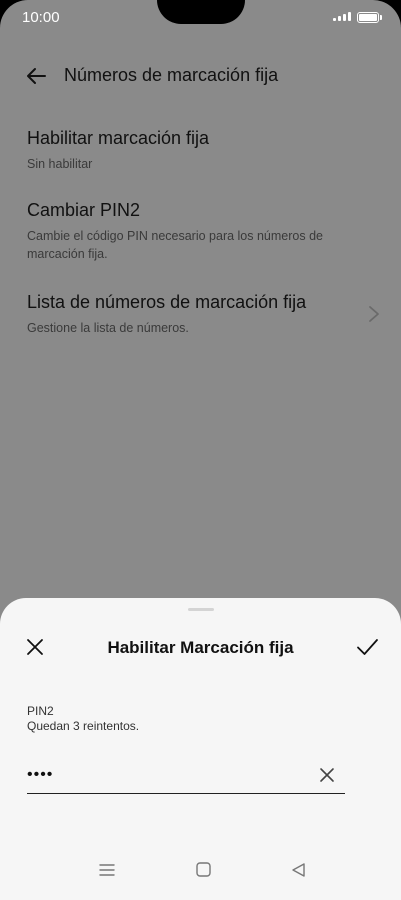 This screenshot has width=401, height=900. I want to click on retries-text: Quedan 3 reintentos., so click(83, 726).